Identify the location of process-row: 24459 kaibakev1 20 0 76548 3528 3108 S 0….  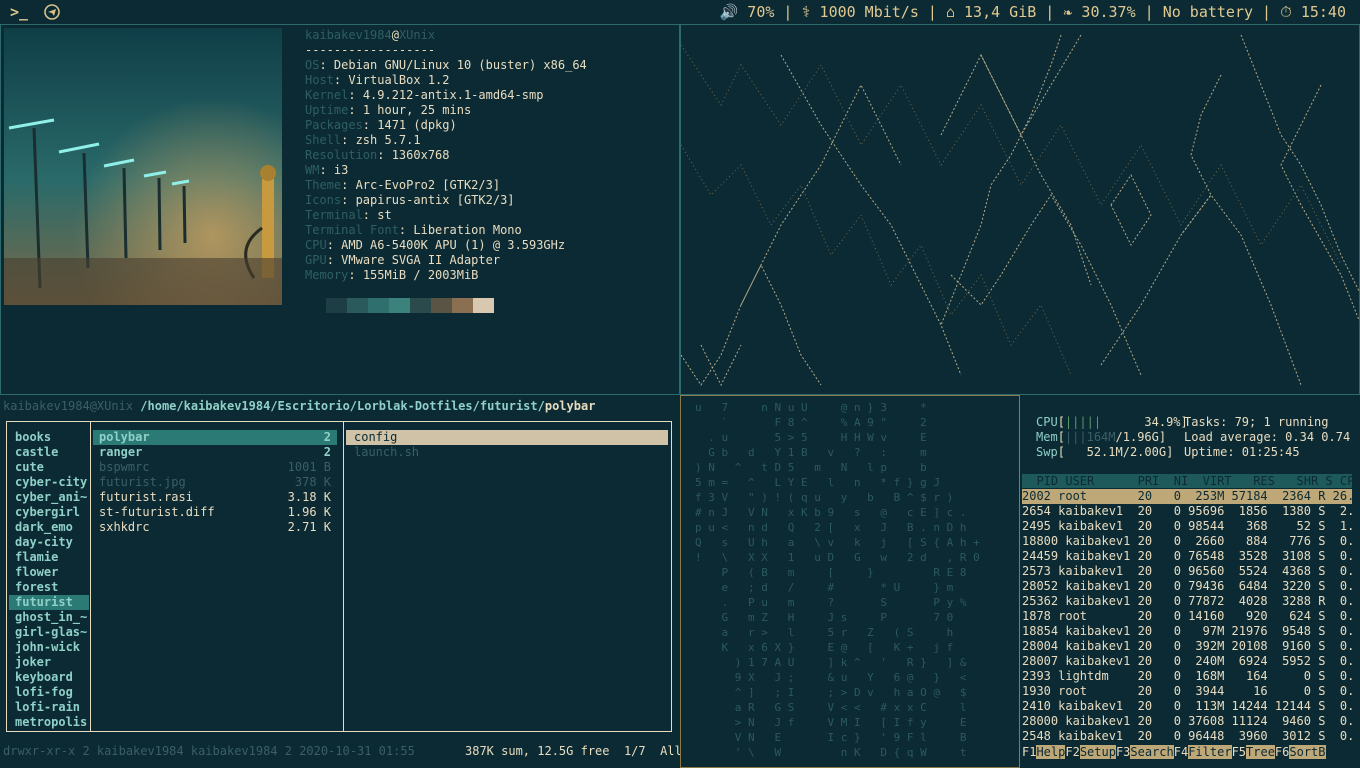
(1188, 556).